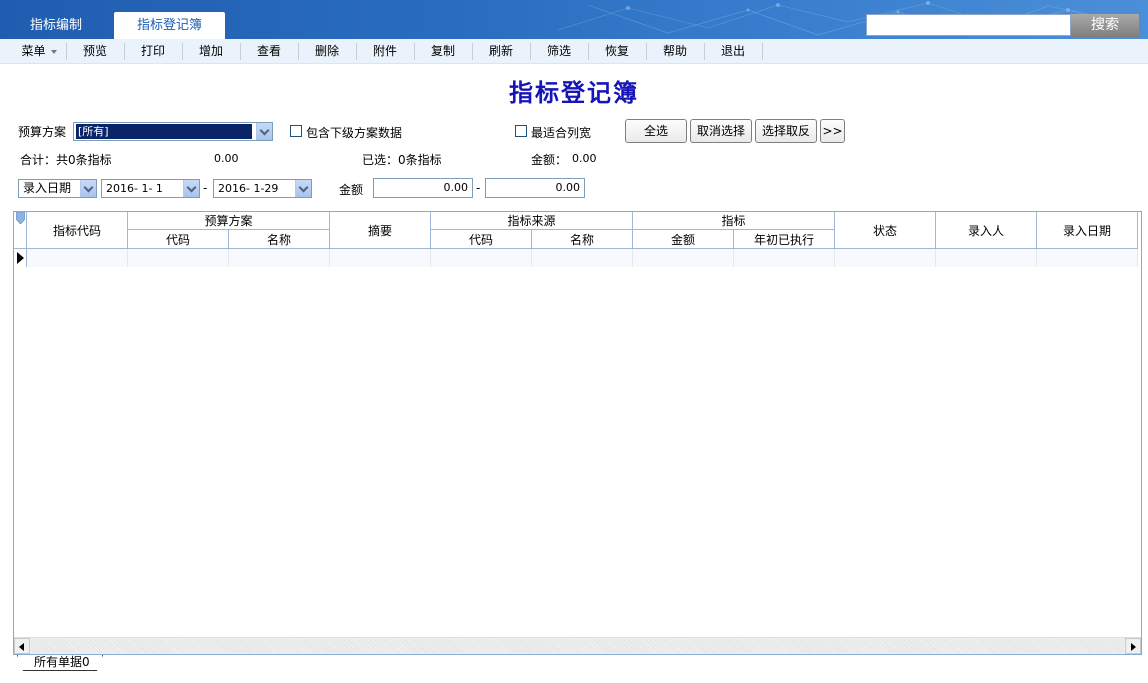 The height and width of the screenshot is (683, 1148). What do you see at coordinates (675, 51) in the screenshot?
I see `help-button: 帮助` at bounding box center [675, 51].